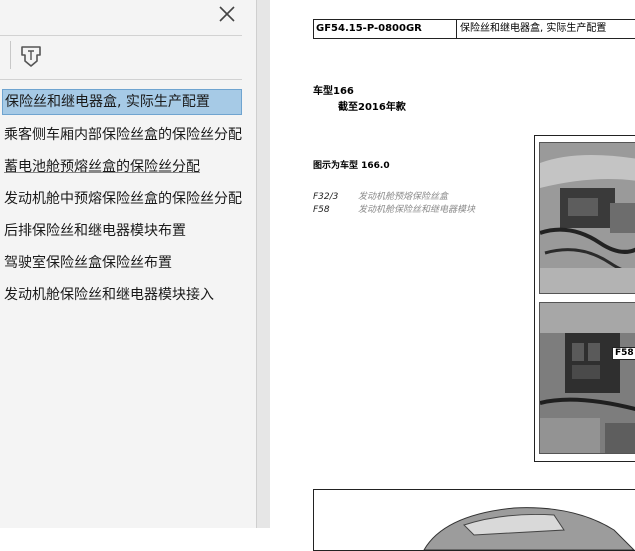  What do you see at coordinates (321, 210) in the screenshot?
I see `legend-code: F58` at bounding box center [321, 210].